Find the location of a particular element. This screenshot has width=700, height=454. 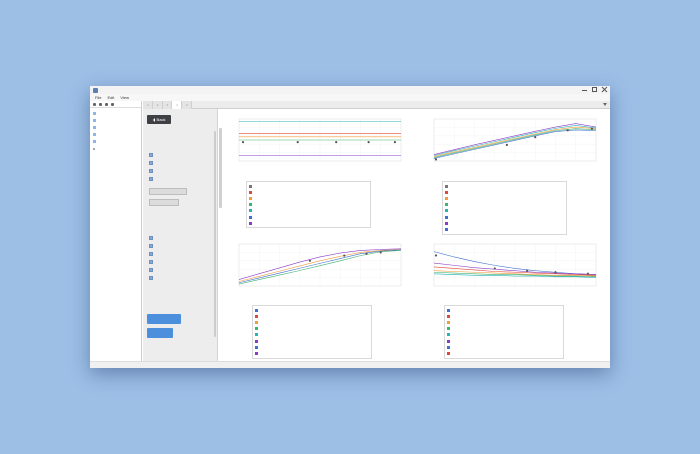

project-tree is located at coordinates (115, 131).